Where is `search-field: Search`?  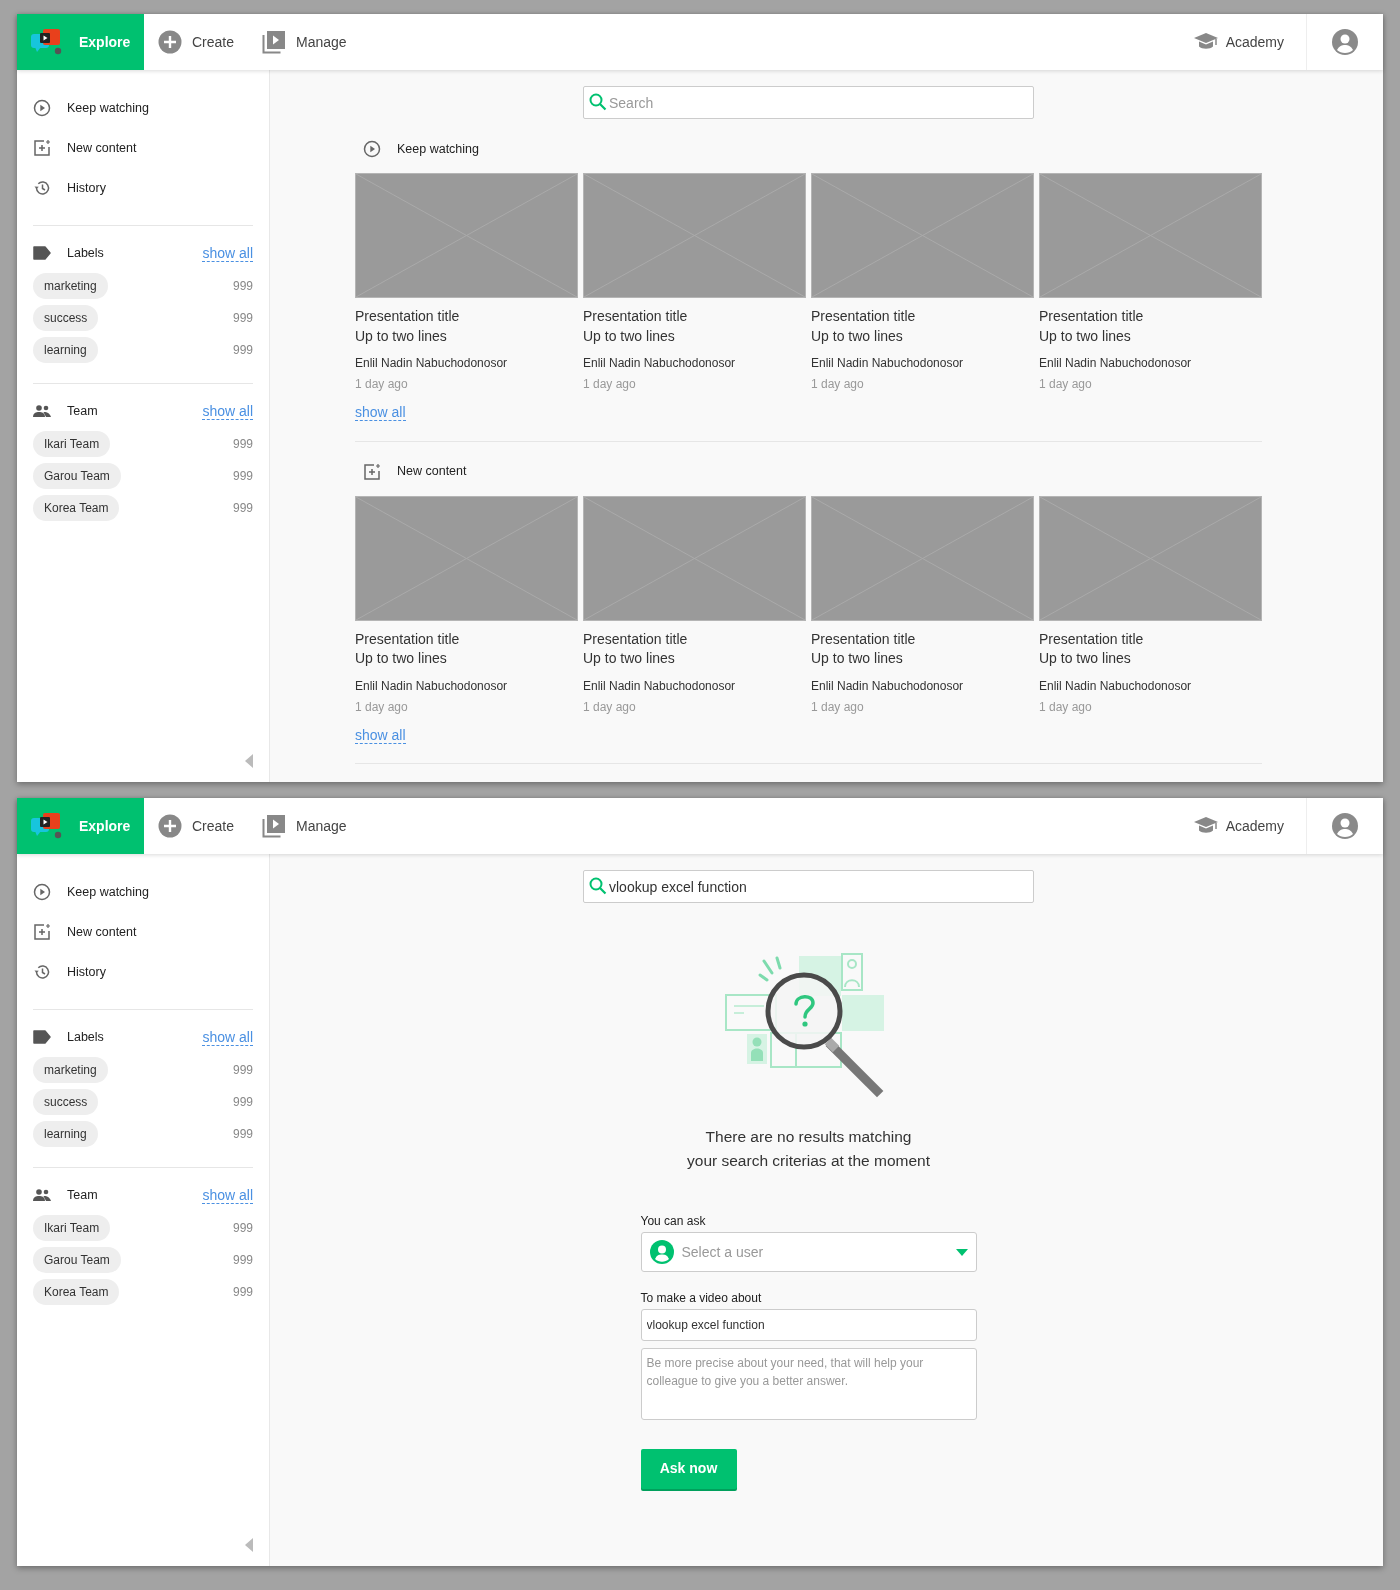
search-field: Search is located at coordinates (808, 102).